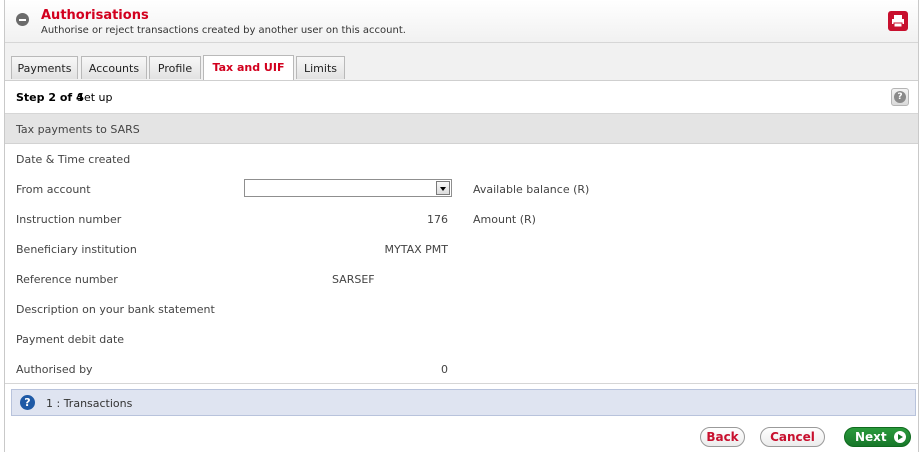 The height and width of the screenshot is (452, 921). Describe the element at coordinates (443, 188) in the screenshot. I see `chevron-down-icon` at that location.